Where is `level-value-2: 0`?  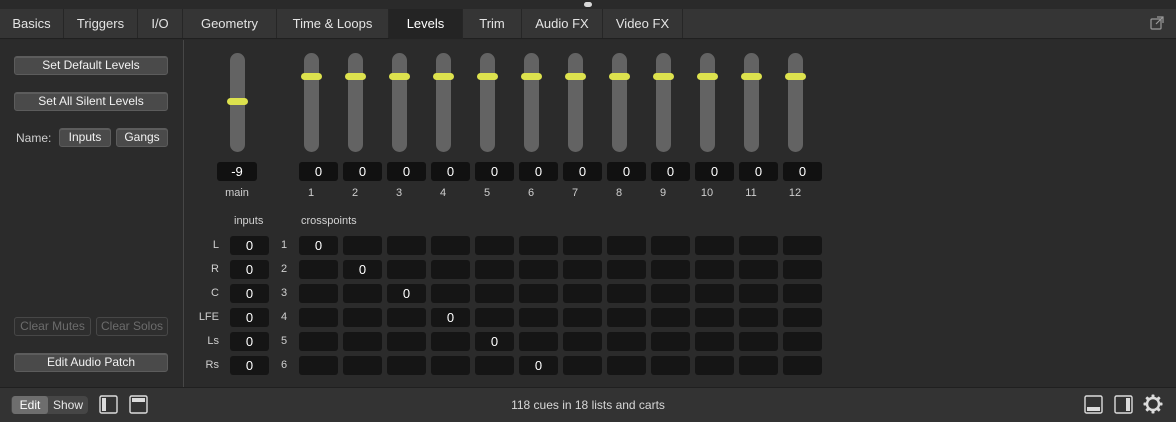 level-value-2: 0 is located at coordinates (362, 171).